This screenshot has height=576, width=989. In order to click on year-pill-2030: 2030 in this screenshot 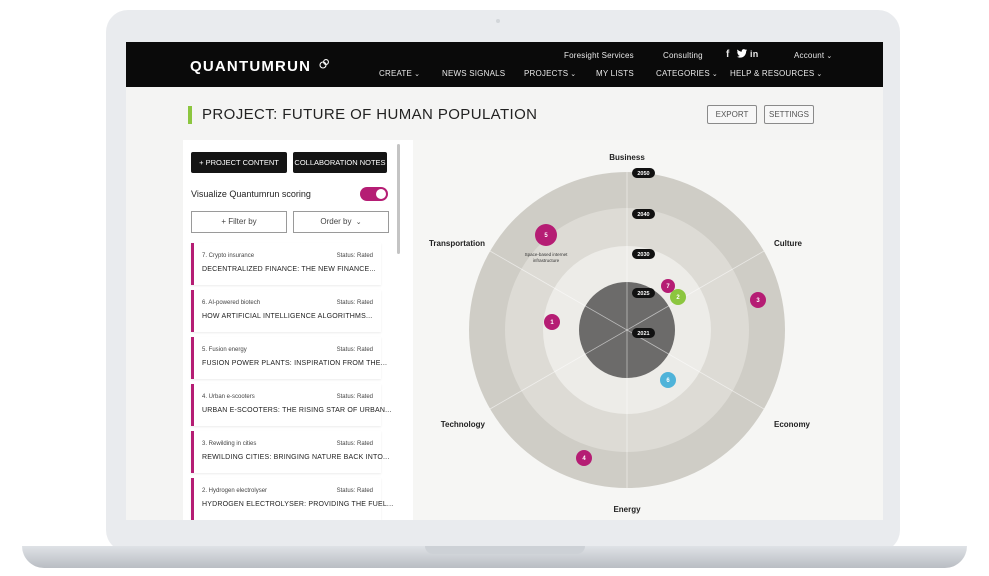, I will do `click(643, 254)`.